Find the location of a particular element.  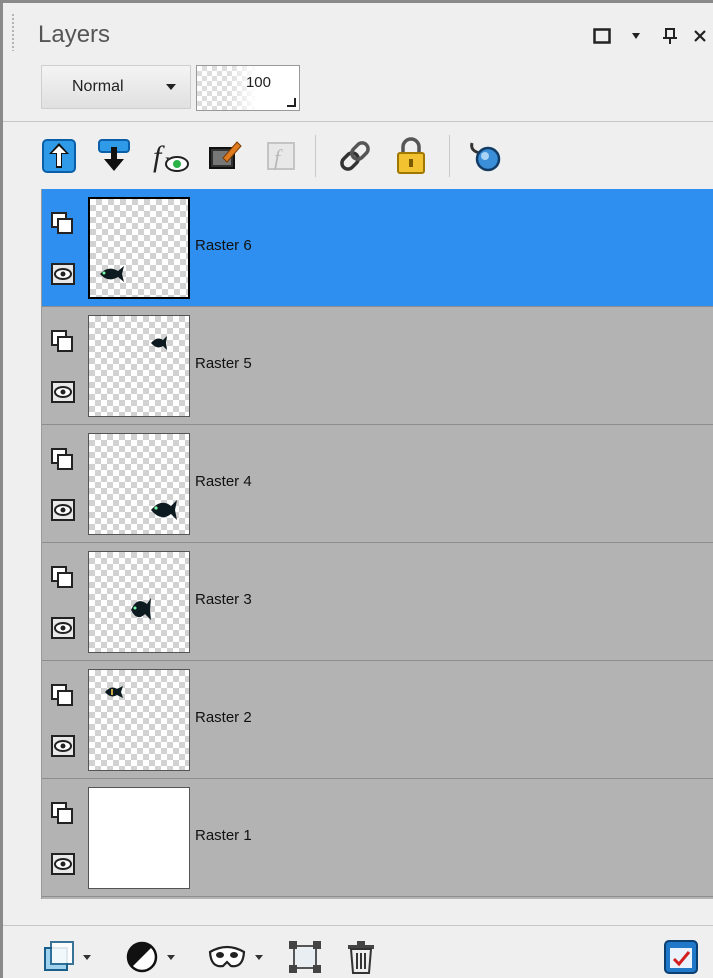

delete-layer-button is located at coordinates (361, 957).